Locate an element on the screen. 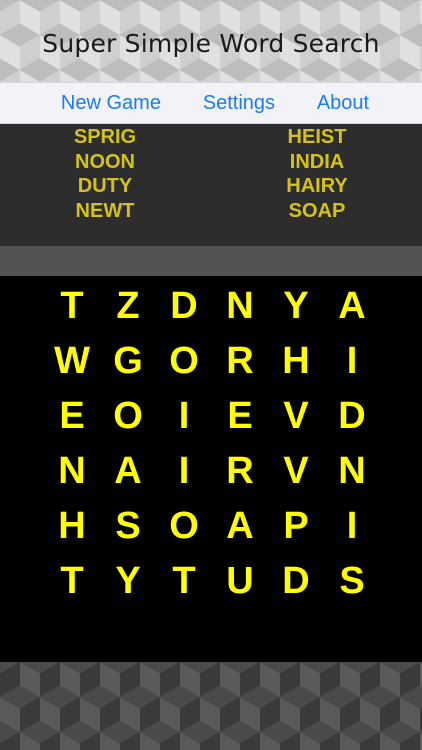 The image size is (422, 750). title-bar: Super Simple Word Search is located at coordinates (211, 41).